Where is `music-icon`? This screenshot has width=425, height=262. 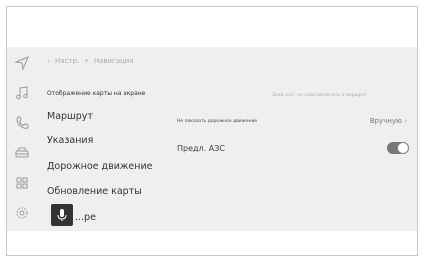 music-icon is located at coordinates (22, 93).